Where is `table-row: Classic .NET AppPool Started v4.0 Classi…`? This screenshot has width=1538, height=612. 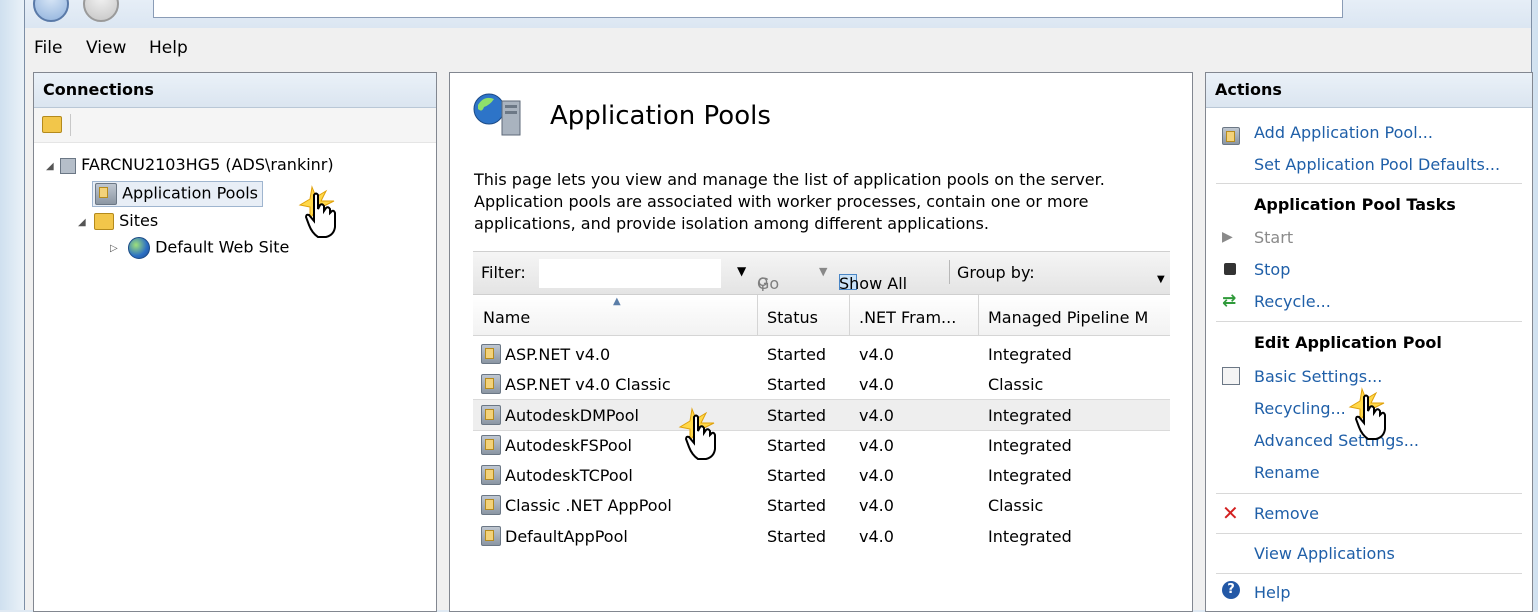
table-row: Classic .NET AppPool Started v4.0 Classi… is located at coordinates (821, 505).